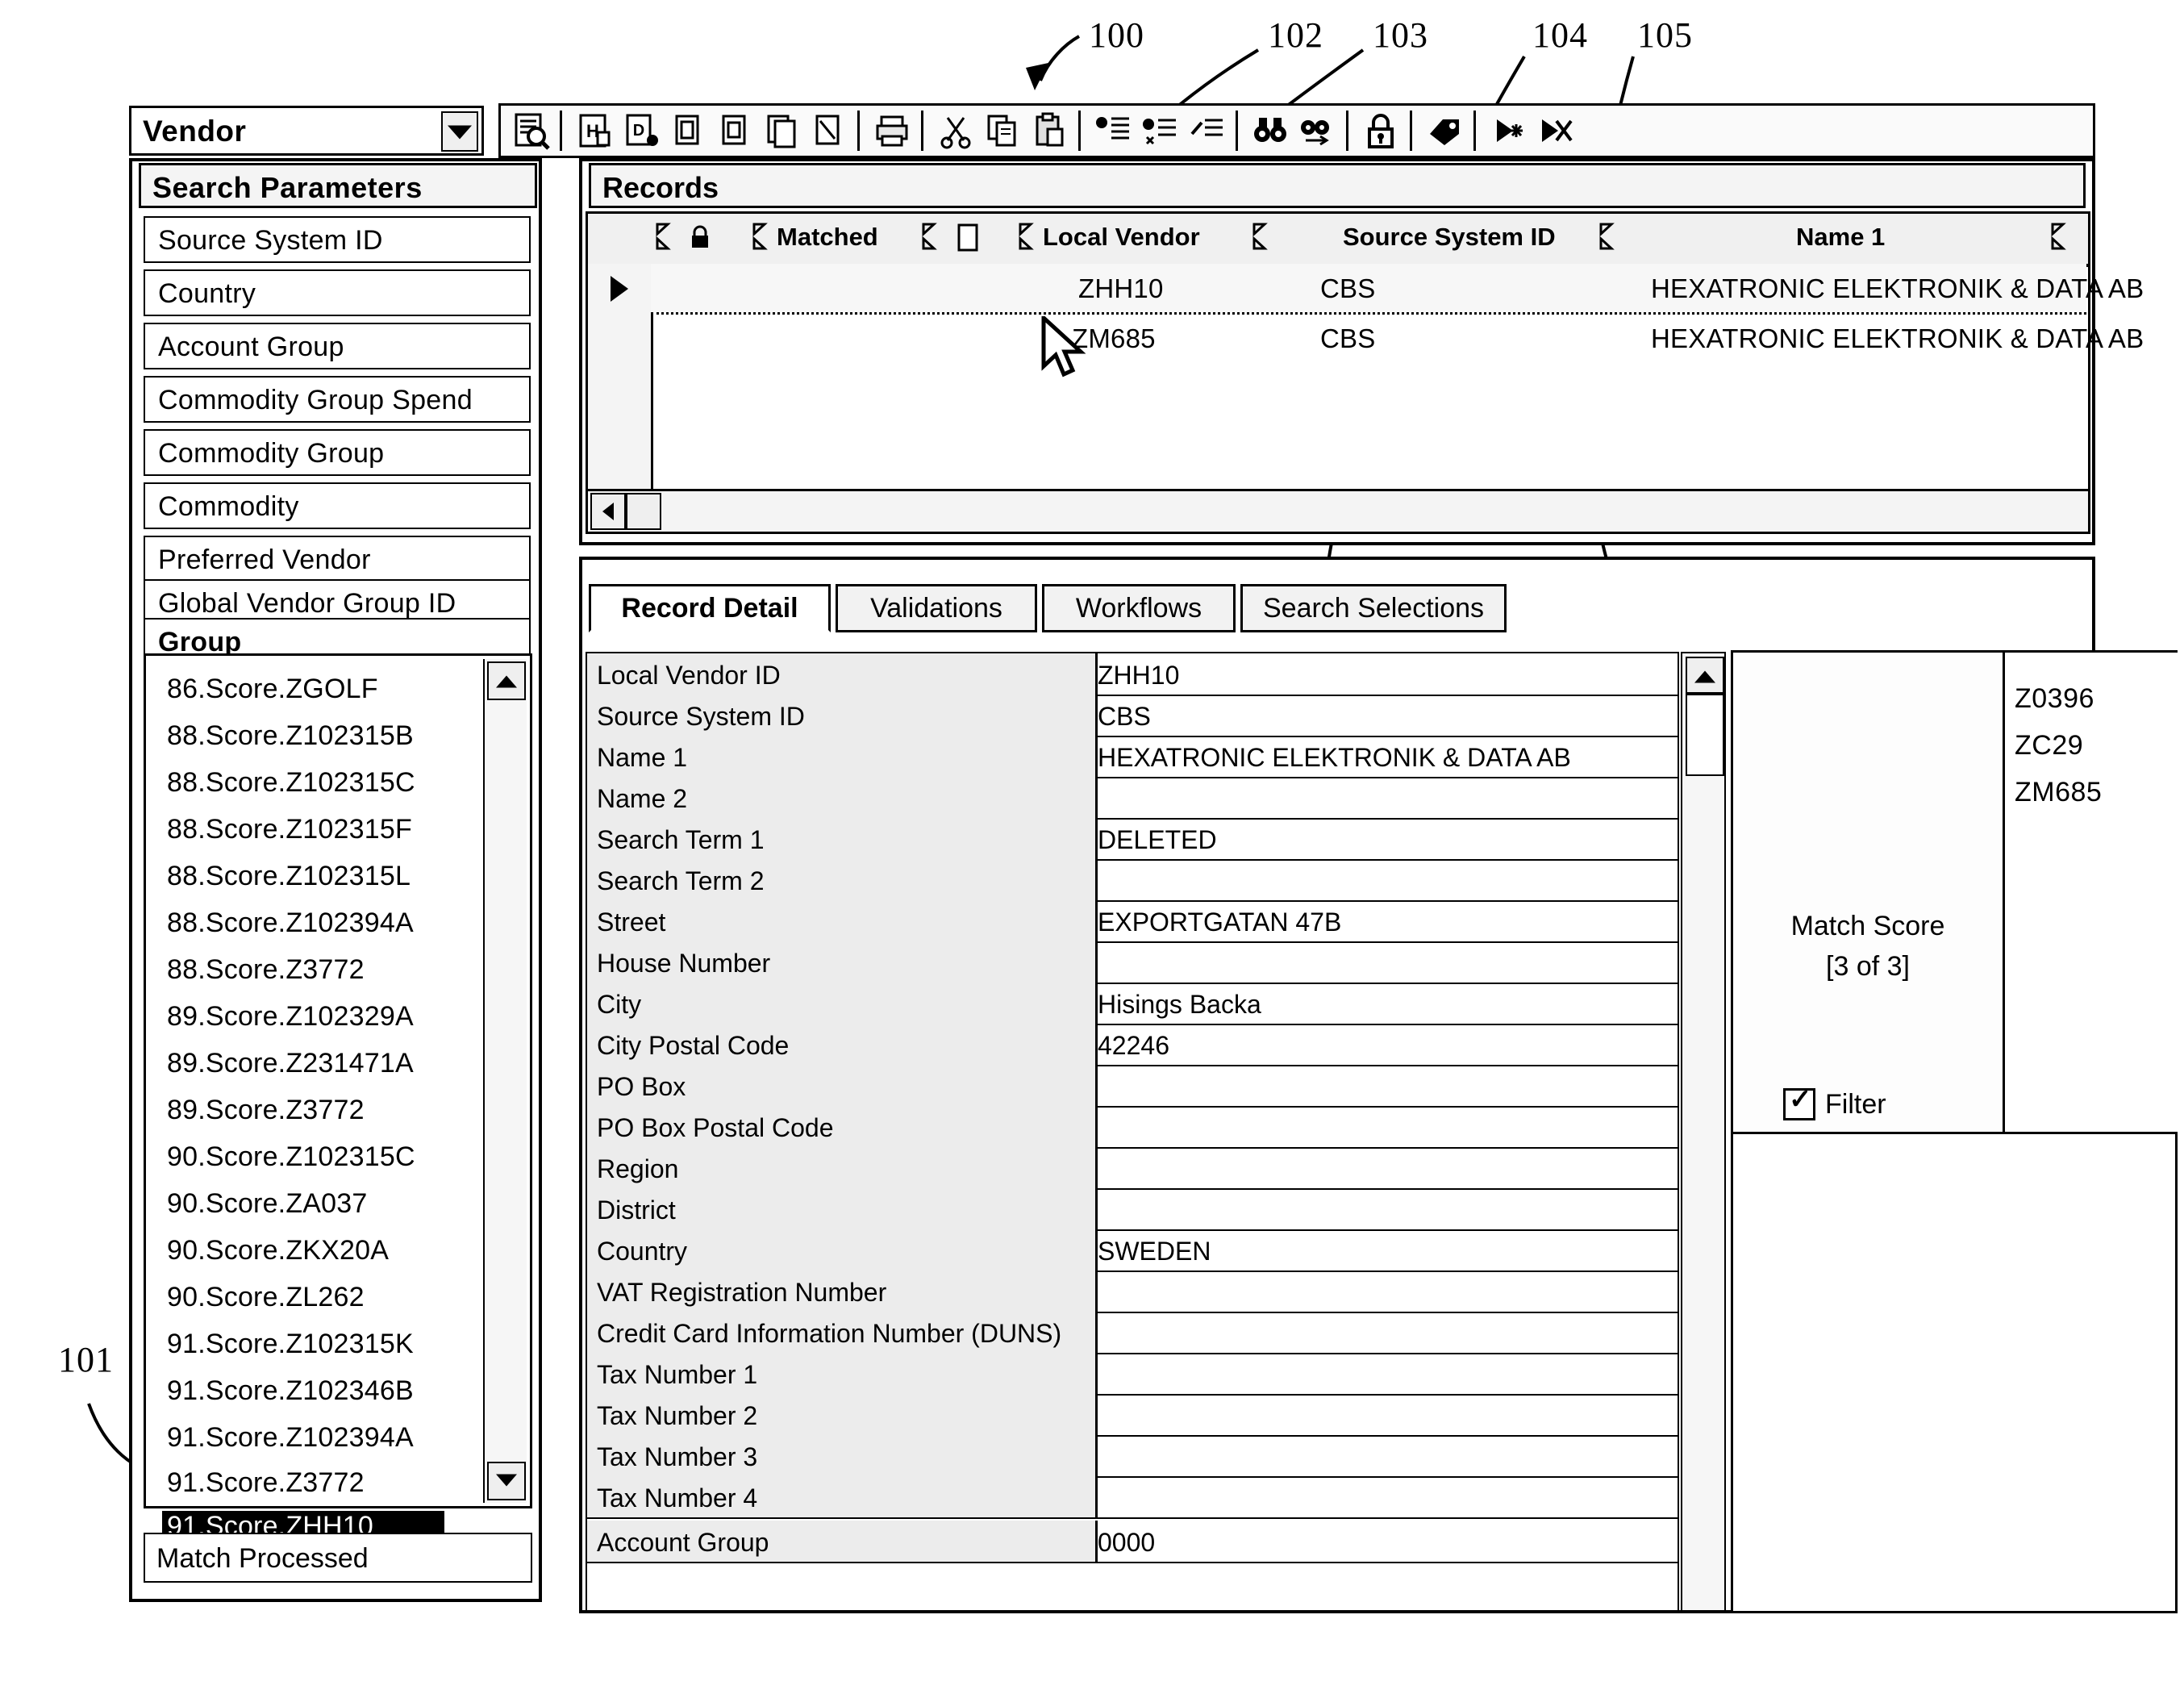  What do you see at coordinates (1132, 1004) in the screenshot?
I see `detail-row: City Hisings Backa` at bounding box center [1132, 1004].